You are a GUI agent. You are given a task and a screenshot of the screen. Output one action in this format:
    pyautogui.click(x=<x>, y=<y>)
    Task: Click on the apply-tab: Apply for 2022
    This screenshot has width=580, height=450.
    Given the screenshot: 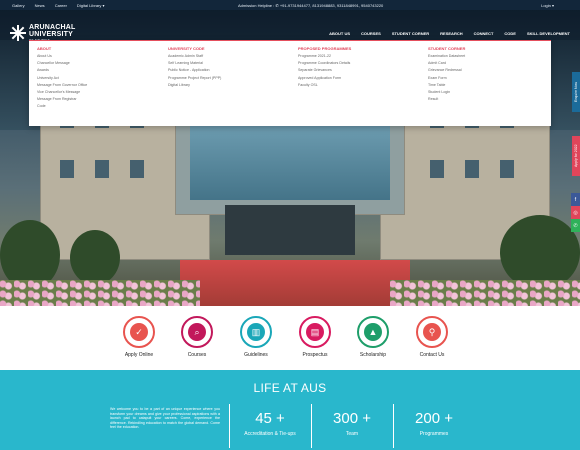 What is the action you would take?
    pyautogui.click(x=576, y=156)
    